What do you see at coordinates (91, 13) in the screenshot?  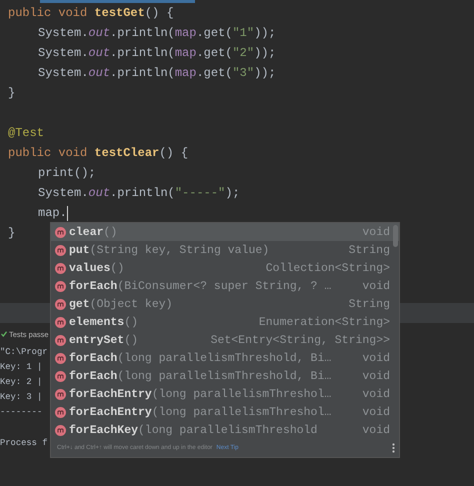 I see `code-line: public void testGet() {` at bounding box center [91, 13].